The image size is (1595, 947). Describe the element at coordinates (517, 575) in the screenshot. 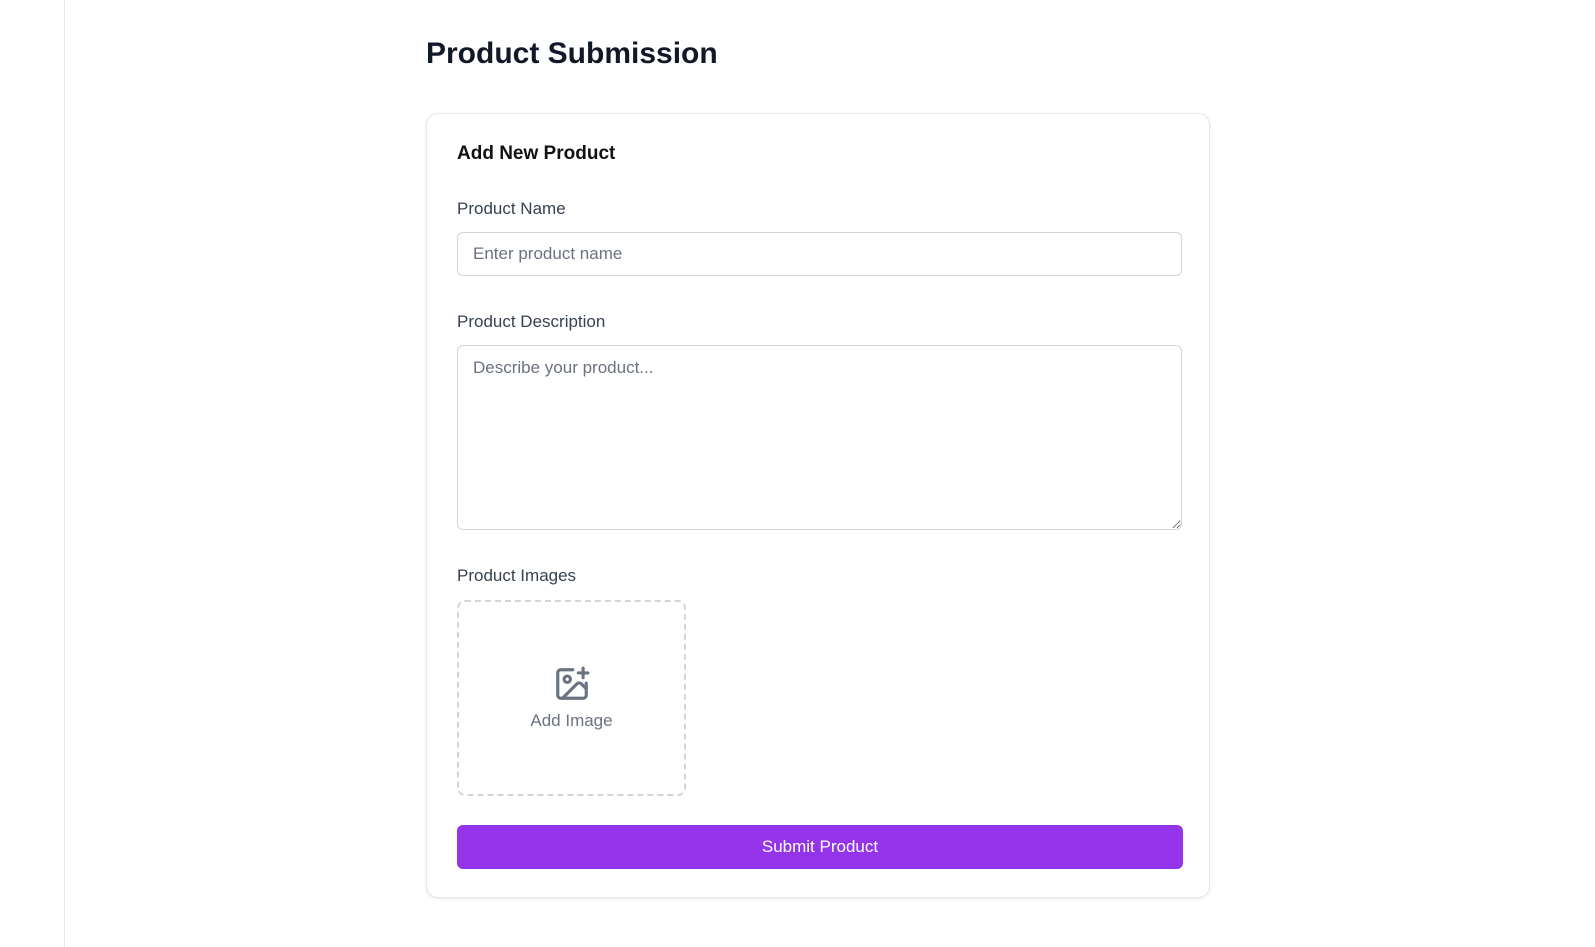

I see `product-images-label: Product Images` at that location.